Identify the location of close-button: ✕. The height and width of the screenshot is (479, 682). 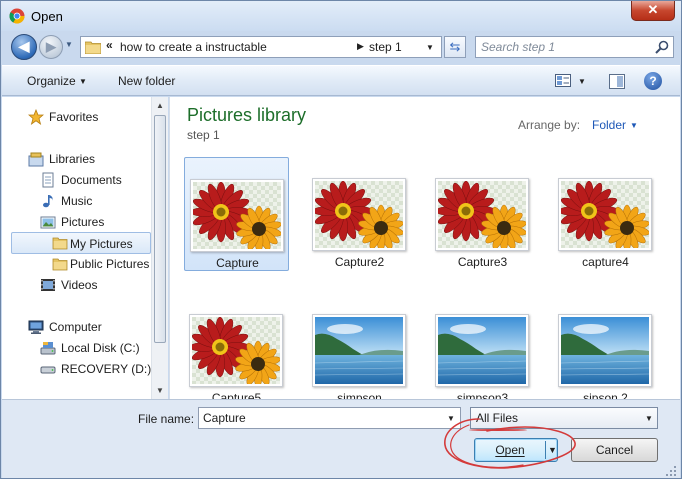
(653, 11).